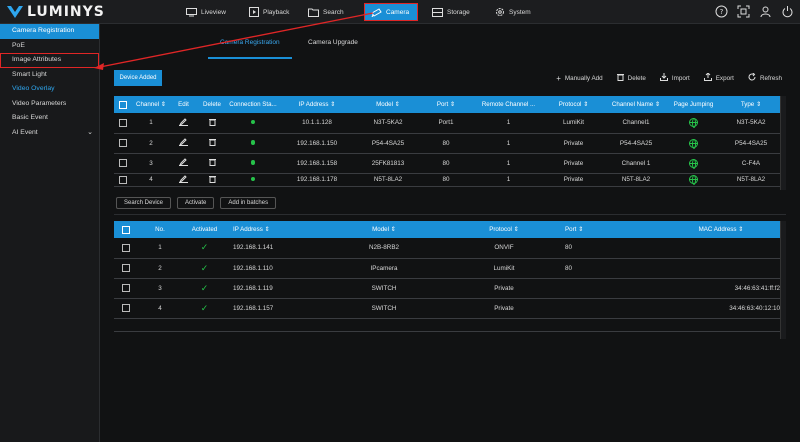 Image resolution: width=800 pixels, height=442 pixels. Describe the element at coordinates (49, 60) in the screenshot. I see `sidebar-item-image-attributes: Image Attributes` at that location.